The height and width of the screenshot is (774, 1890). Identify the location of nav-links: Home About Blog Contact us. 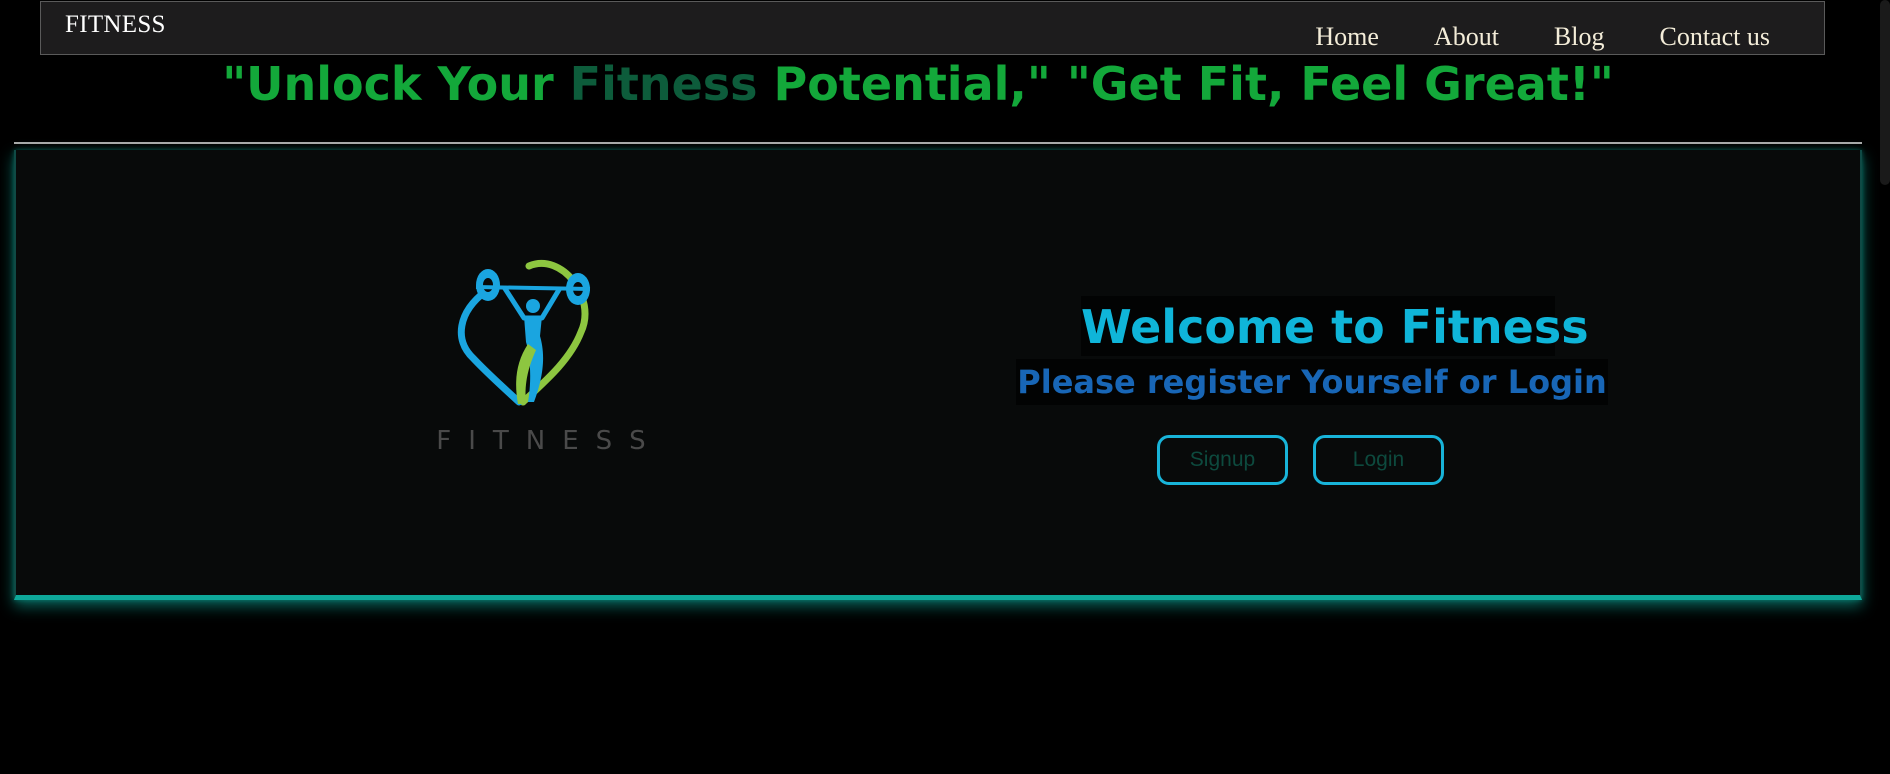
(1542, 37).